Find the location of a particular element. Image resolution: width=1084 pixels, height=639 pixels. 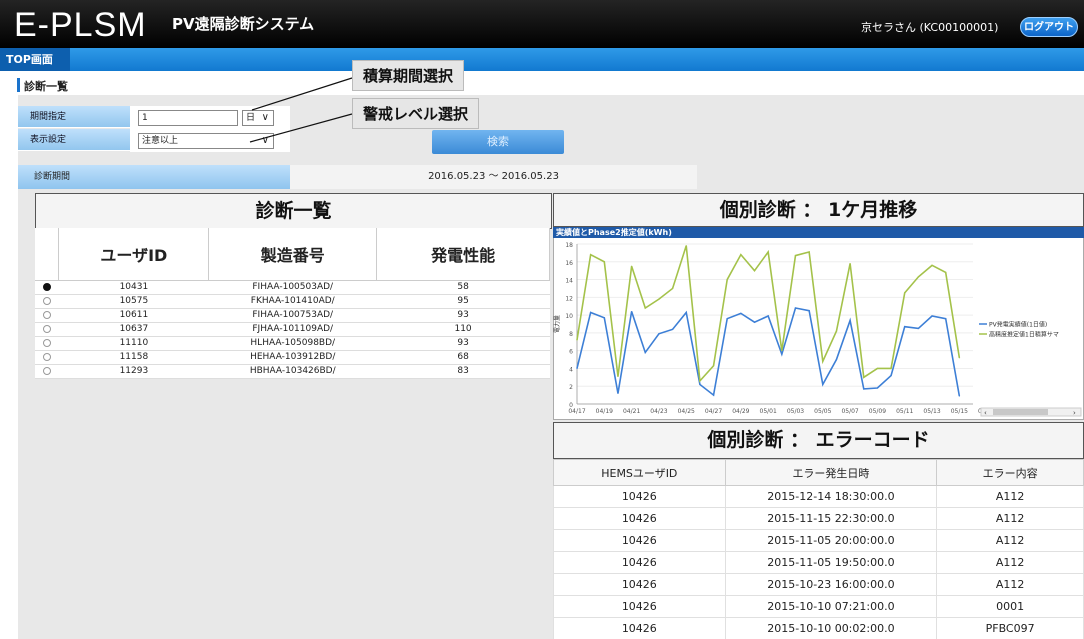

error-code-cell: 0001 is located at coordinates (1010, 606).